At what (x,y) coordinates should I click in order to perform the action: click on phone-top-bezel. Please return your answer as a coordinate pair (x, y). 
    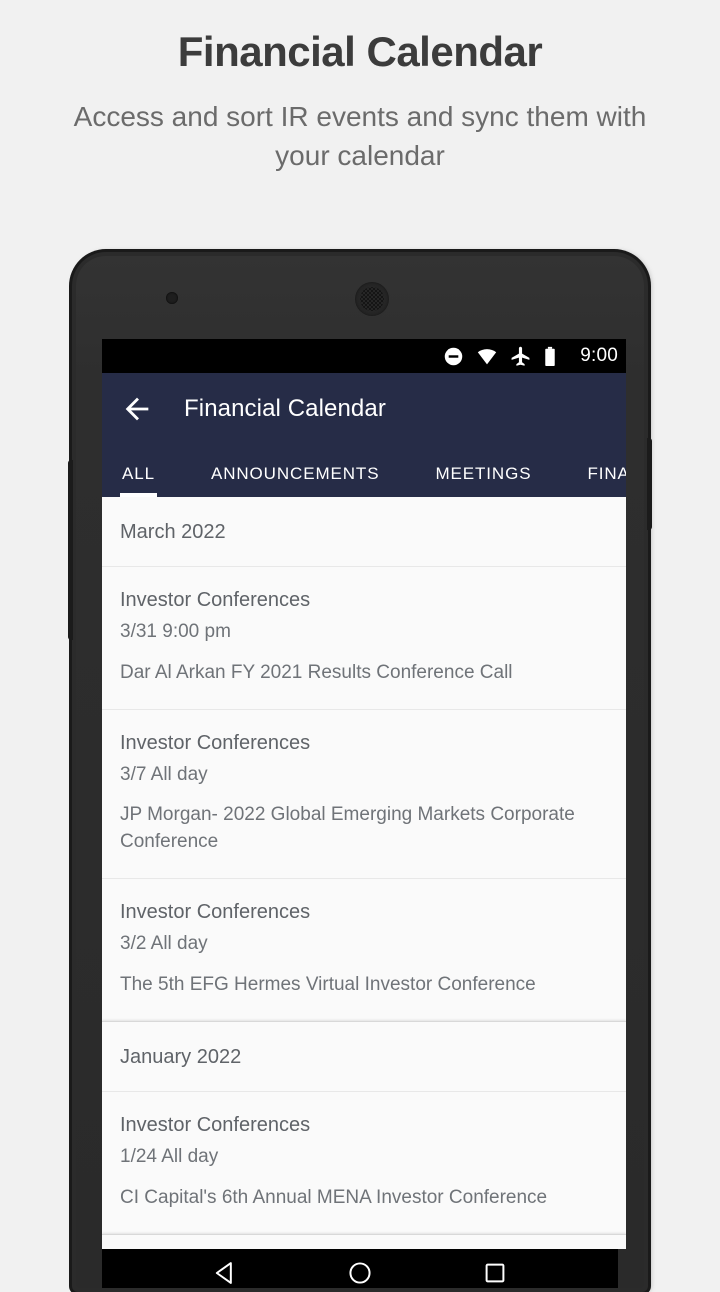
    Looking at the image, I should click on (360, 295).